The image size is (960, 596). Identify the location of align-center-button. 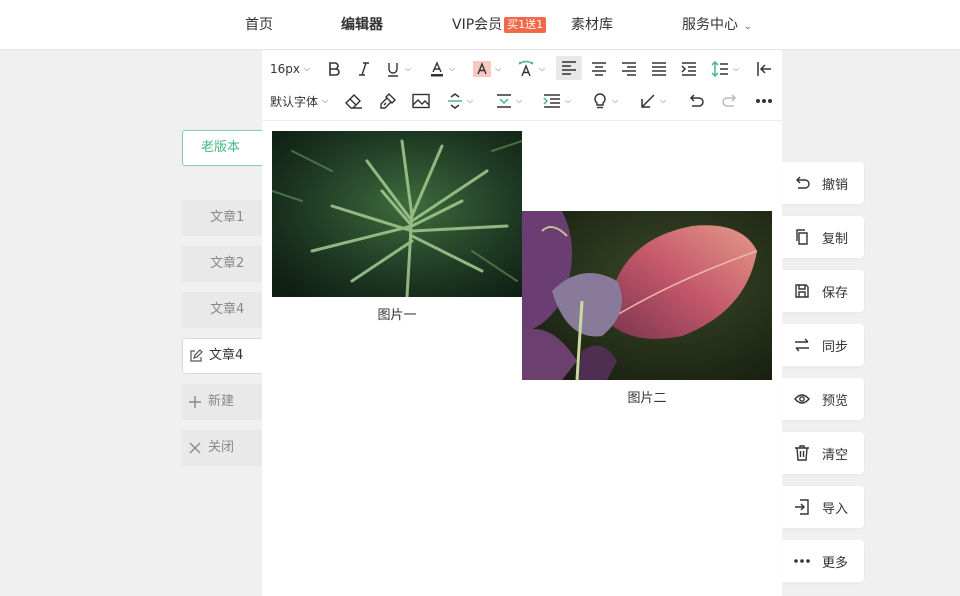
(599, 69).